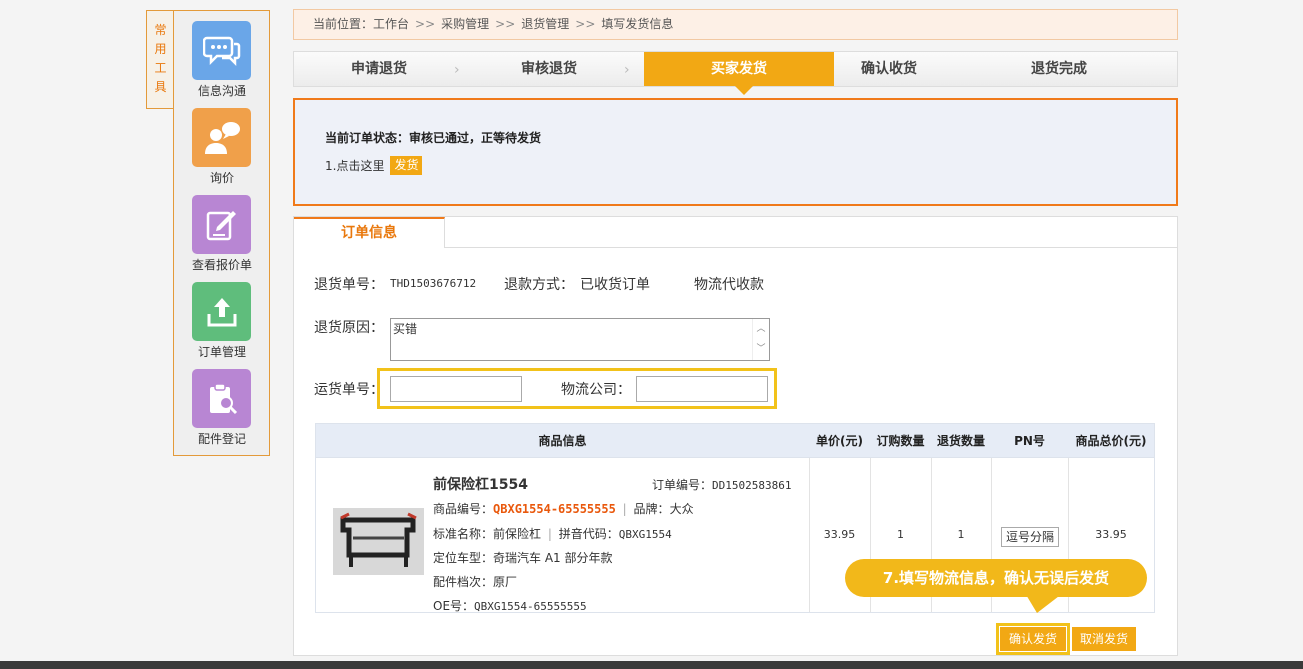  I want to click on step-confirm-receipt: 确认收货, so click(889, 69).